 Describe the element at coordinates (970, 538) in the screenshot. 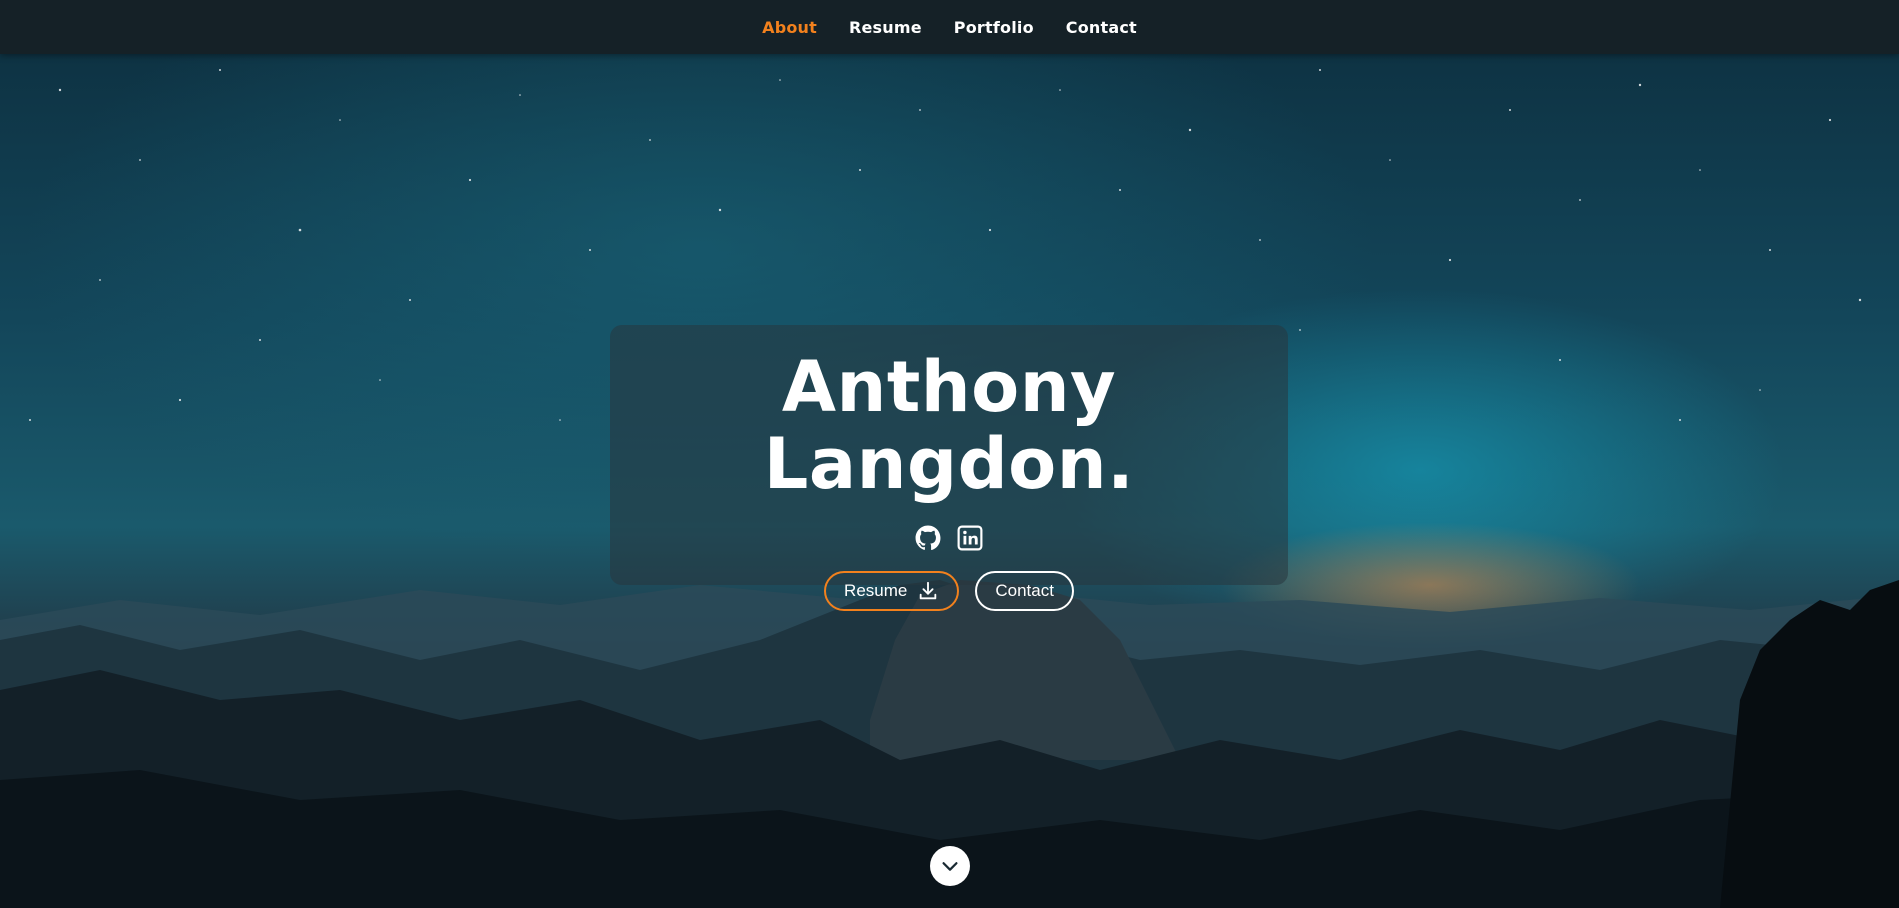

I see `linkedin-icon` at that location.